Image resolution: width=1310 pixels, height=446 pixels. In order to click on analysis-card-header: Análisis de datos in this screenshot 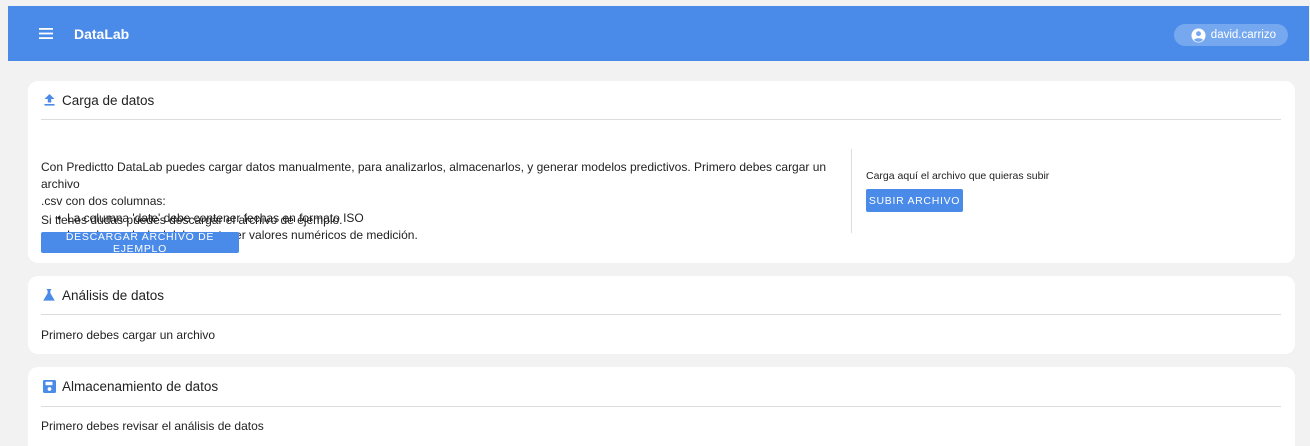, I will do `click(661, 295)`.